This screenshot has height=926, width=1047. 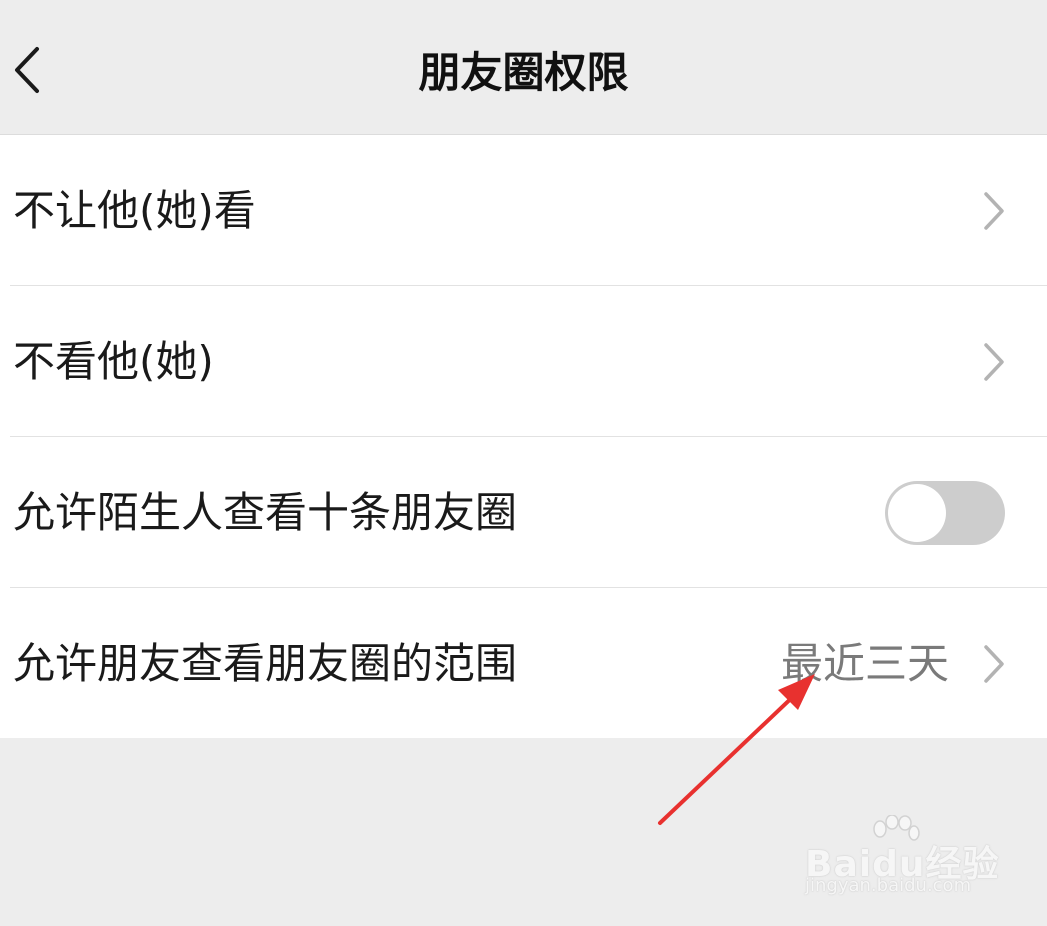 What do you see at coordinates (265, 512) in the screenshot?
I see `row-label: 允许陌生人查看十条朋友圈` at bounding box center [265, 512].